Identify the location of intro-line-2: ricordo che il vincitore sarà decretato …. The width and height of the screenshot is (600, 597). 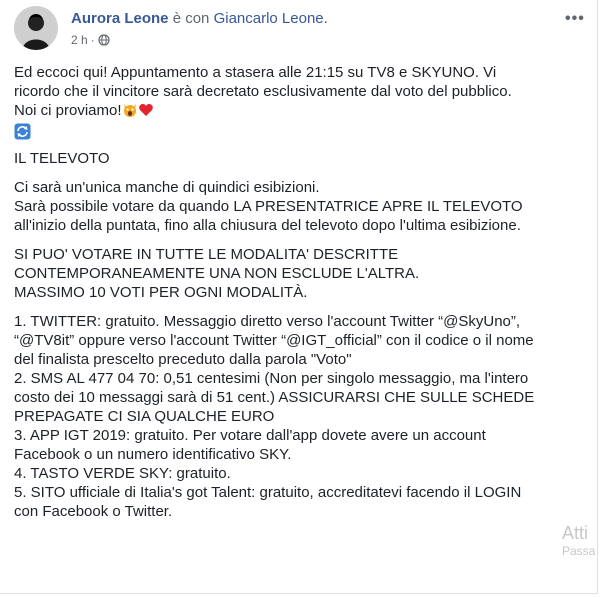
(263, 91).